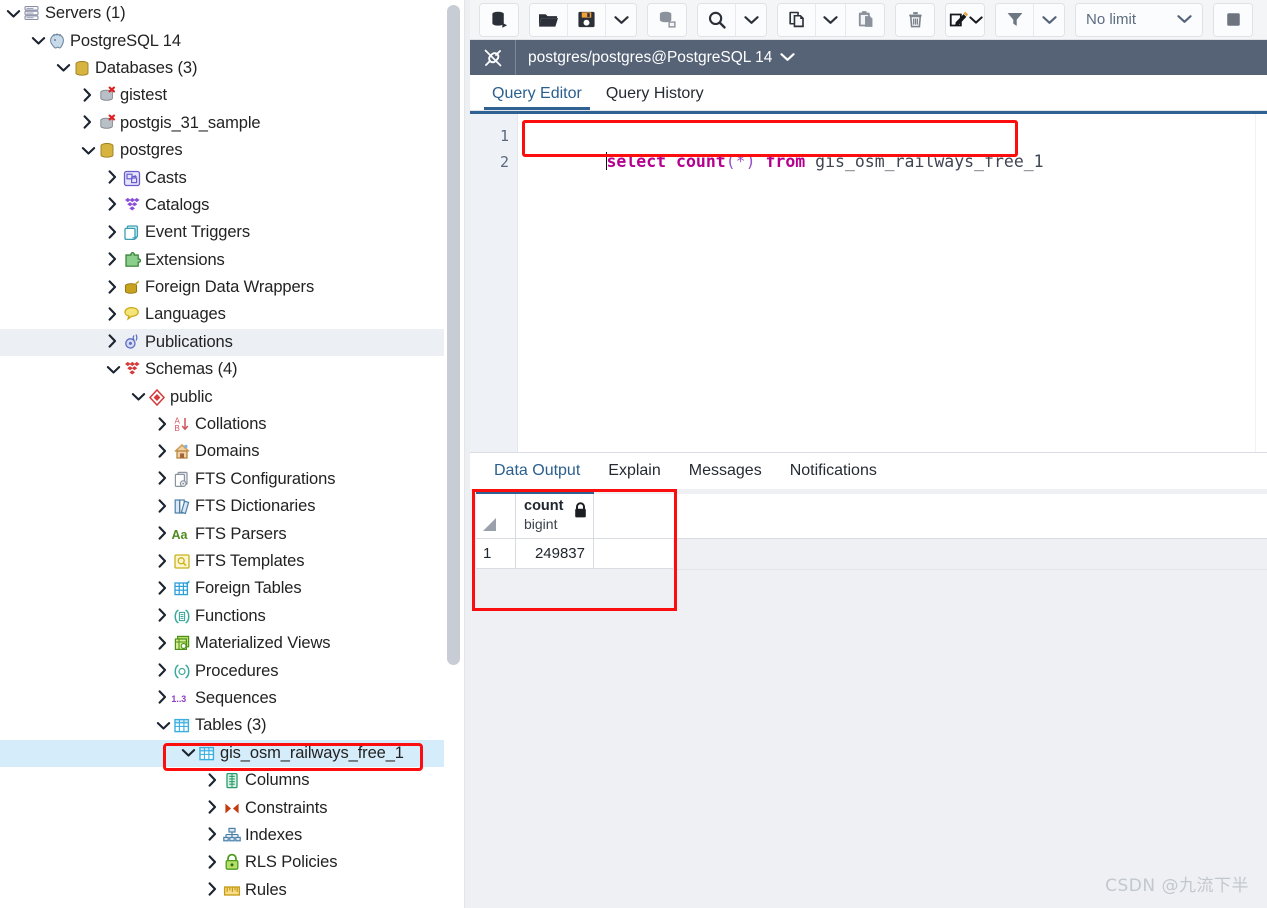 This screenshot has height=908, width=1267. Describe the element at coordinates (537, 97) in the screenshot. I see `tab-query-editor: Query Editor` at that location.